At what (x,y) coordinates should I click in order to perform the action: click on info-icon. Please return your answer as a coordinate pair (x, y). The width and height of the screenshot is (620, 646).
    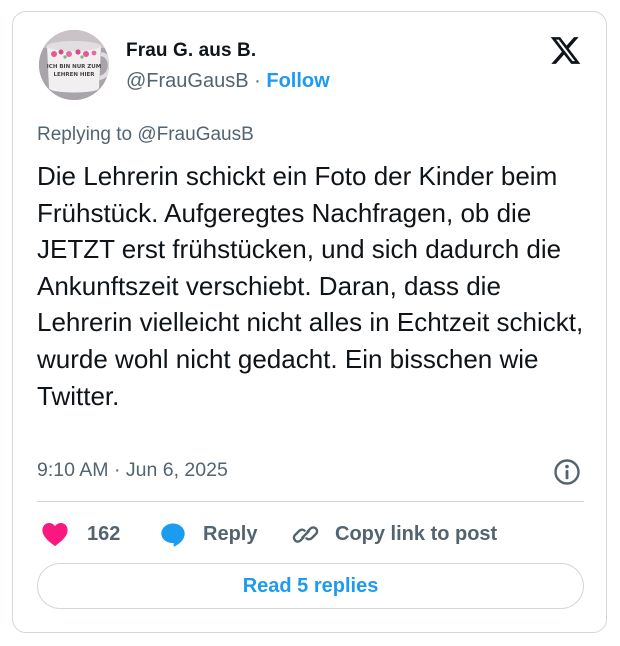
    Looking at the image, I should click on (567, 472).